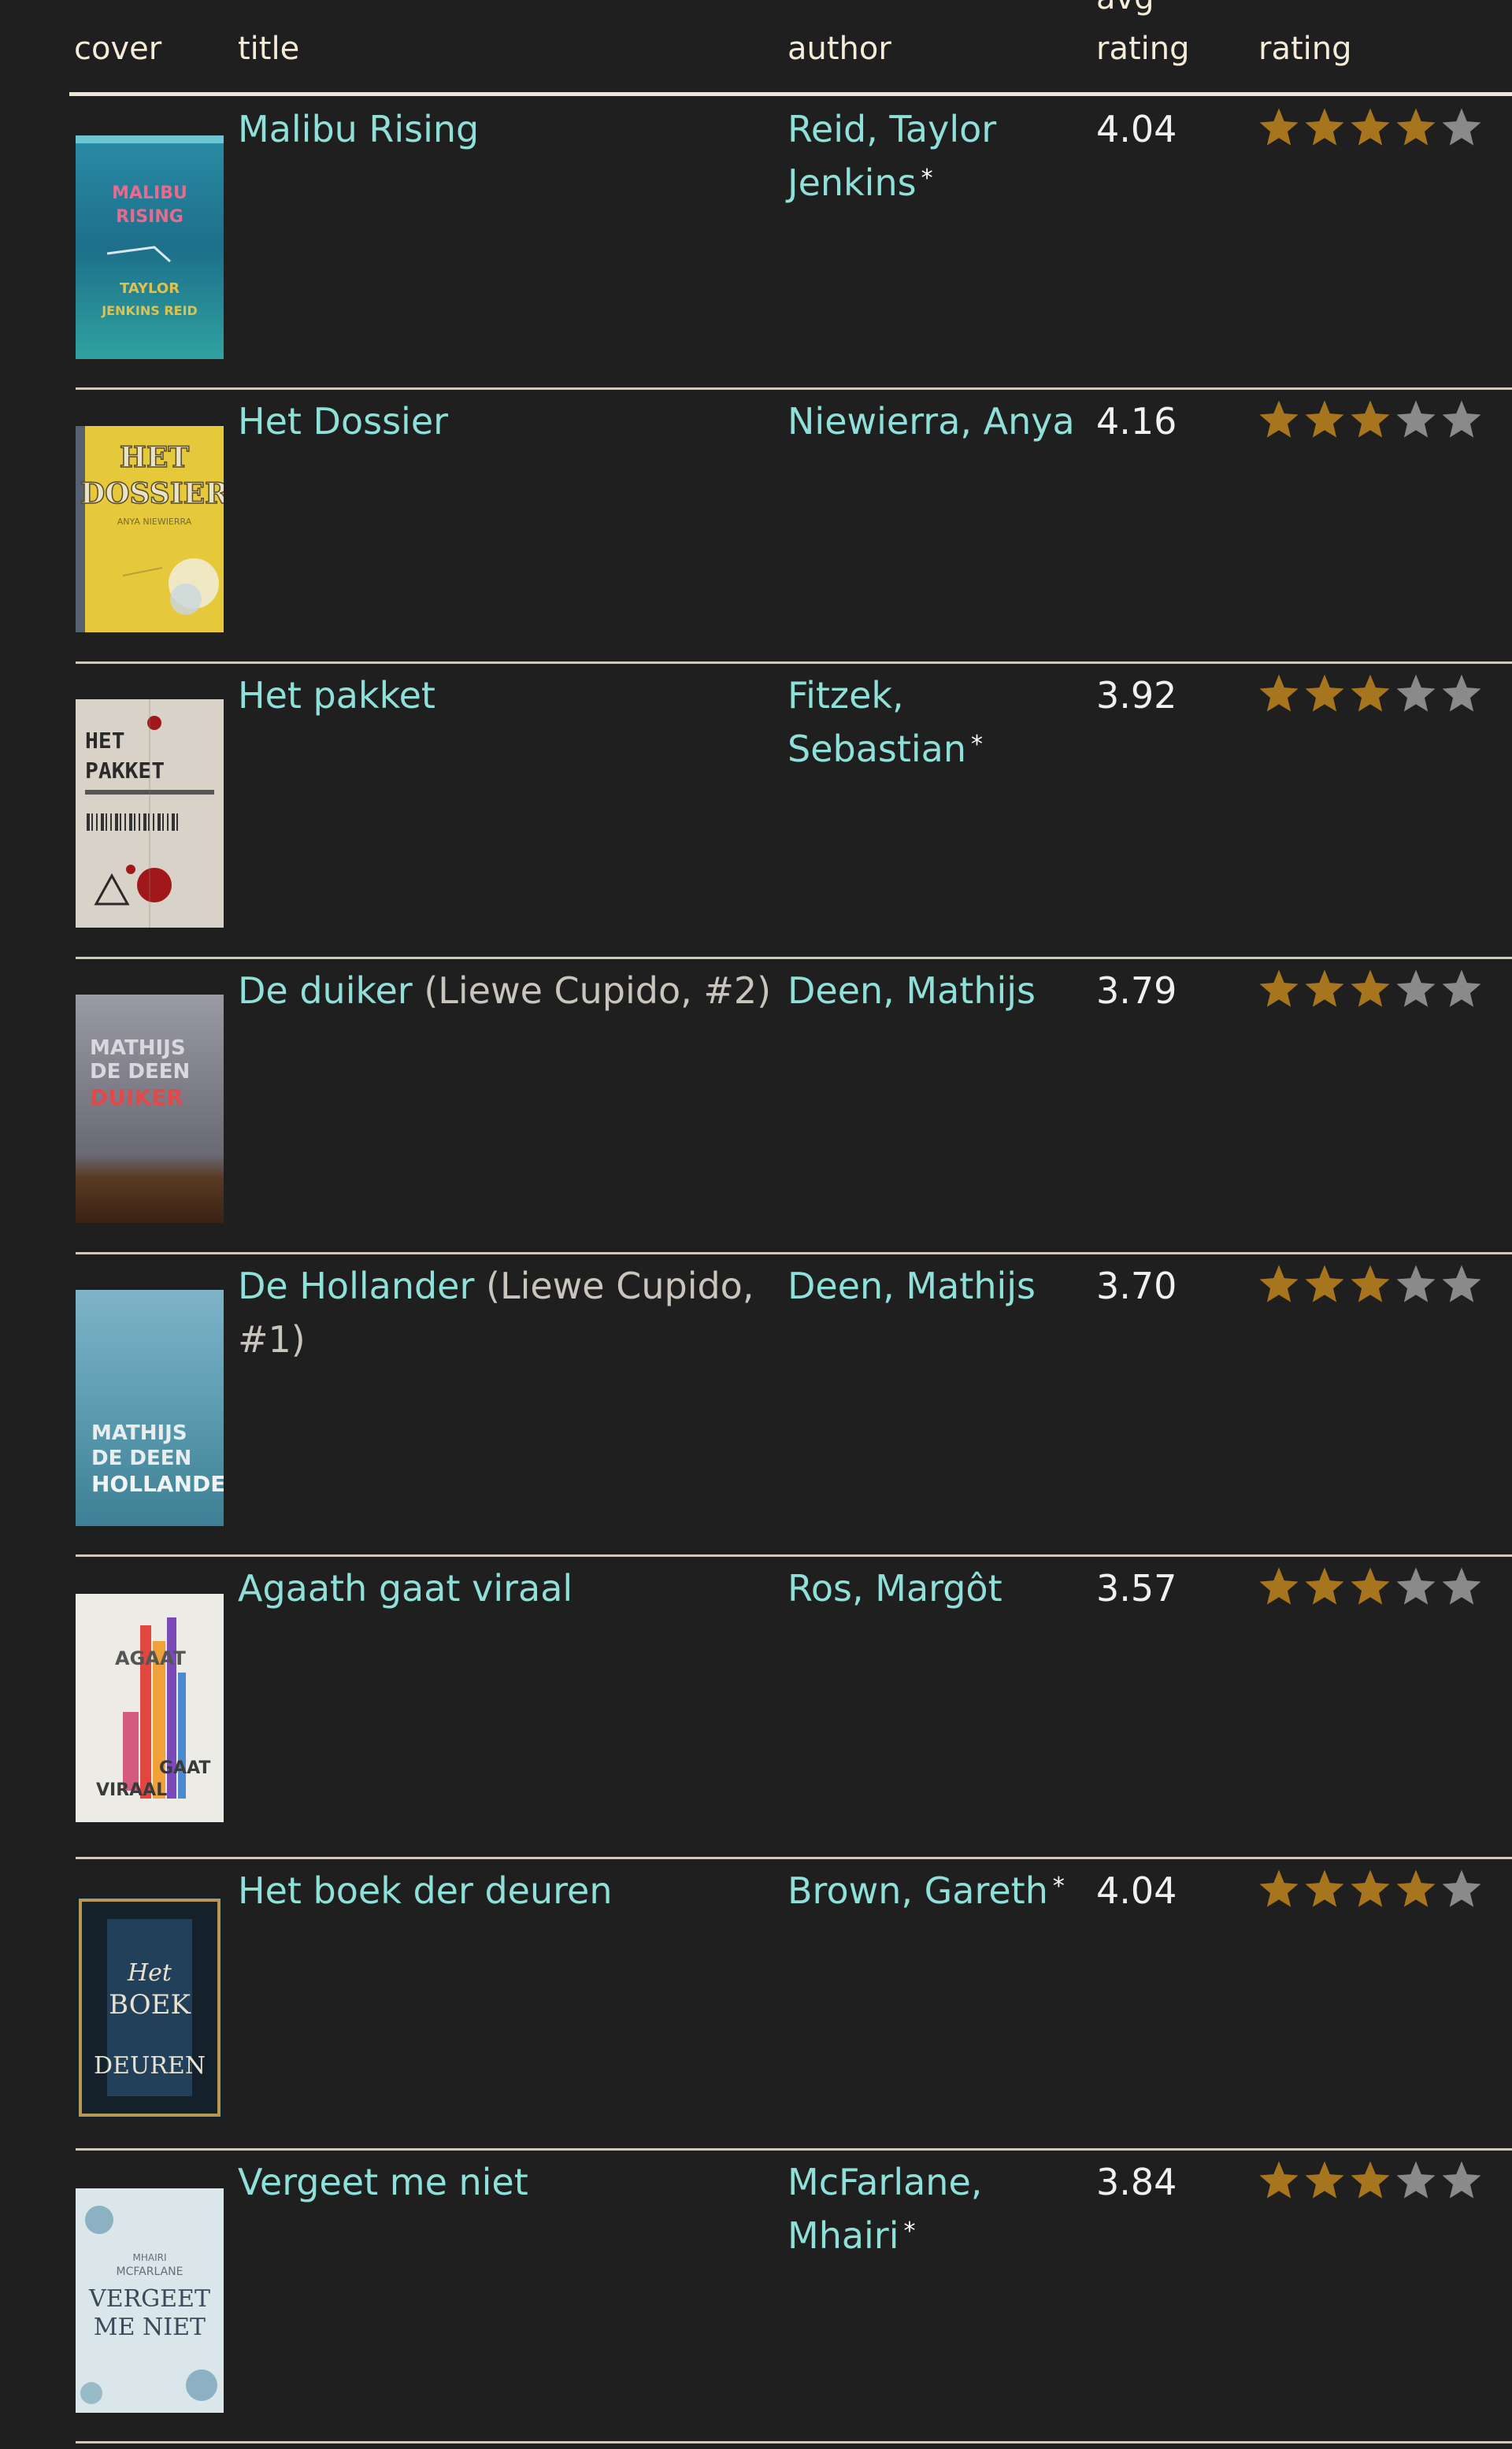  I want to click on book-cover: HET DOSSIER ANYA NIEWIERRA, so click(150, 529).